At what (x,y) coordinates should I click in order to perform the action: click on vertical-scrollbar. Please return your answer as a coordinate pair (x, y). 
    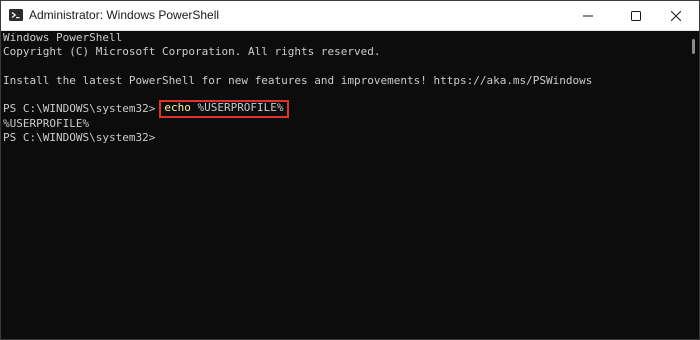
    Looking at the image, I should click on (694, 185).